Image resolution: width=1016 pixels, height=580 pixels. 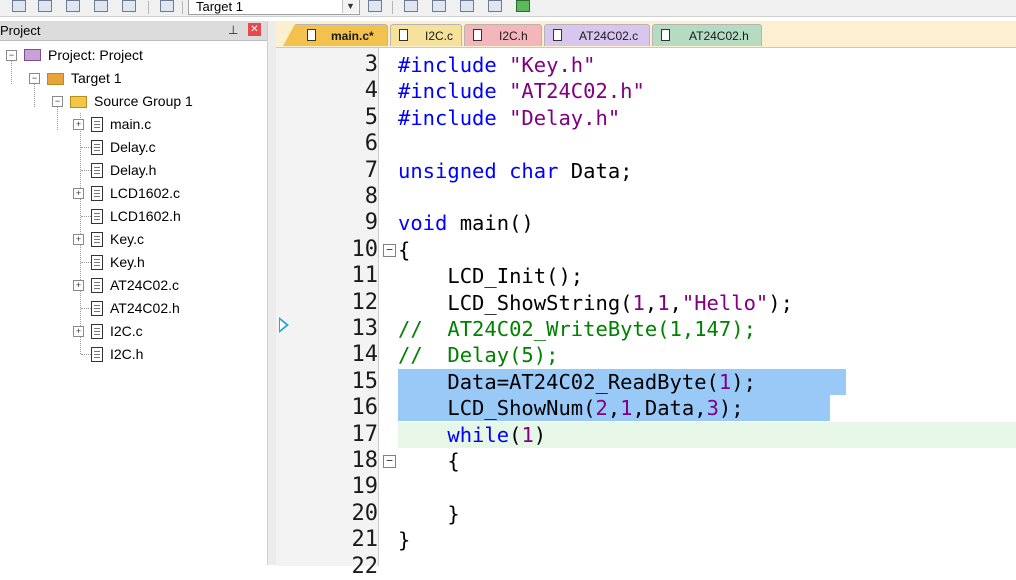 I want to click on tree-item-key-h: Key.h, so click(x=133, y=263).